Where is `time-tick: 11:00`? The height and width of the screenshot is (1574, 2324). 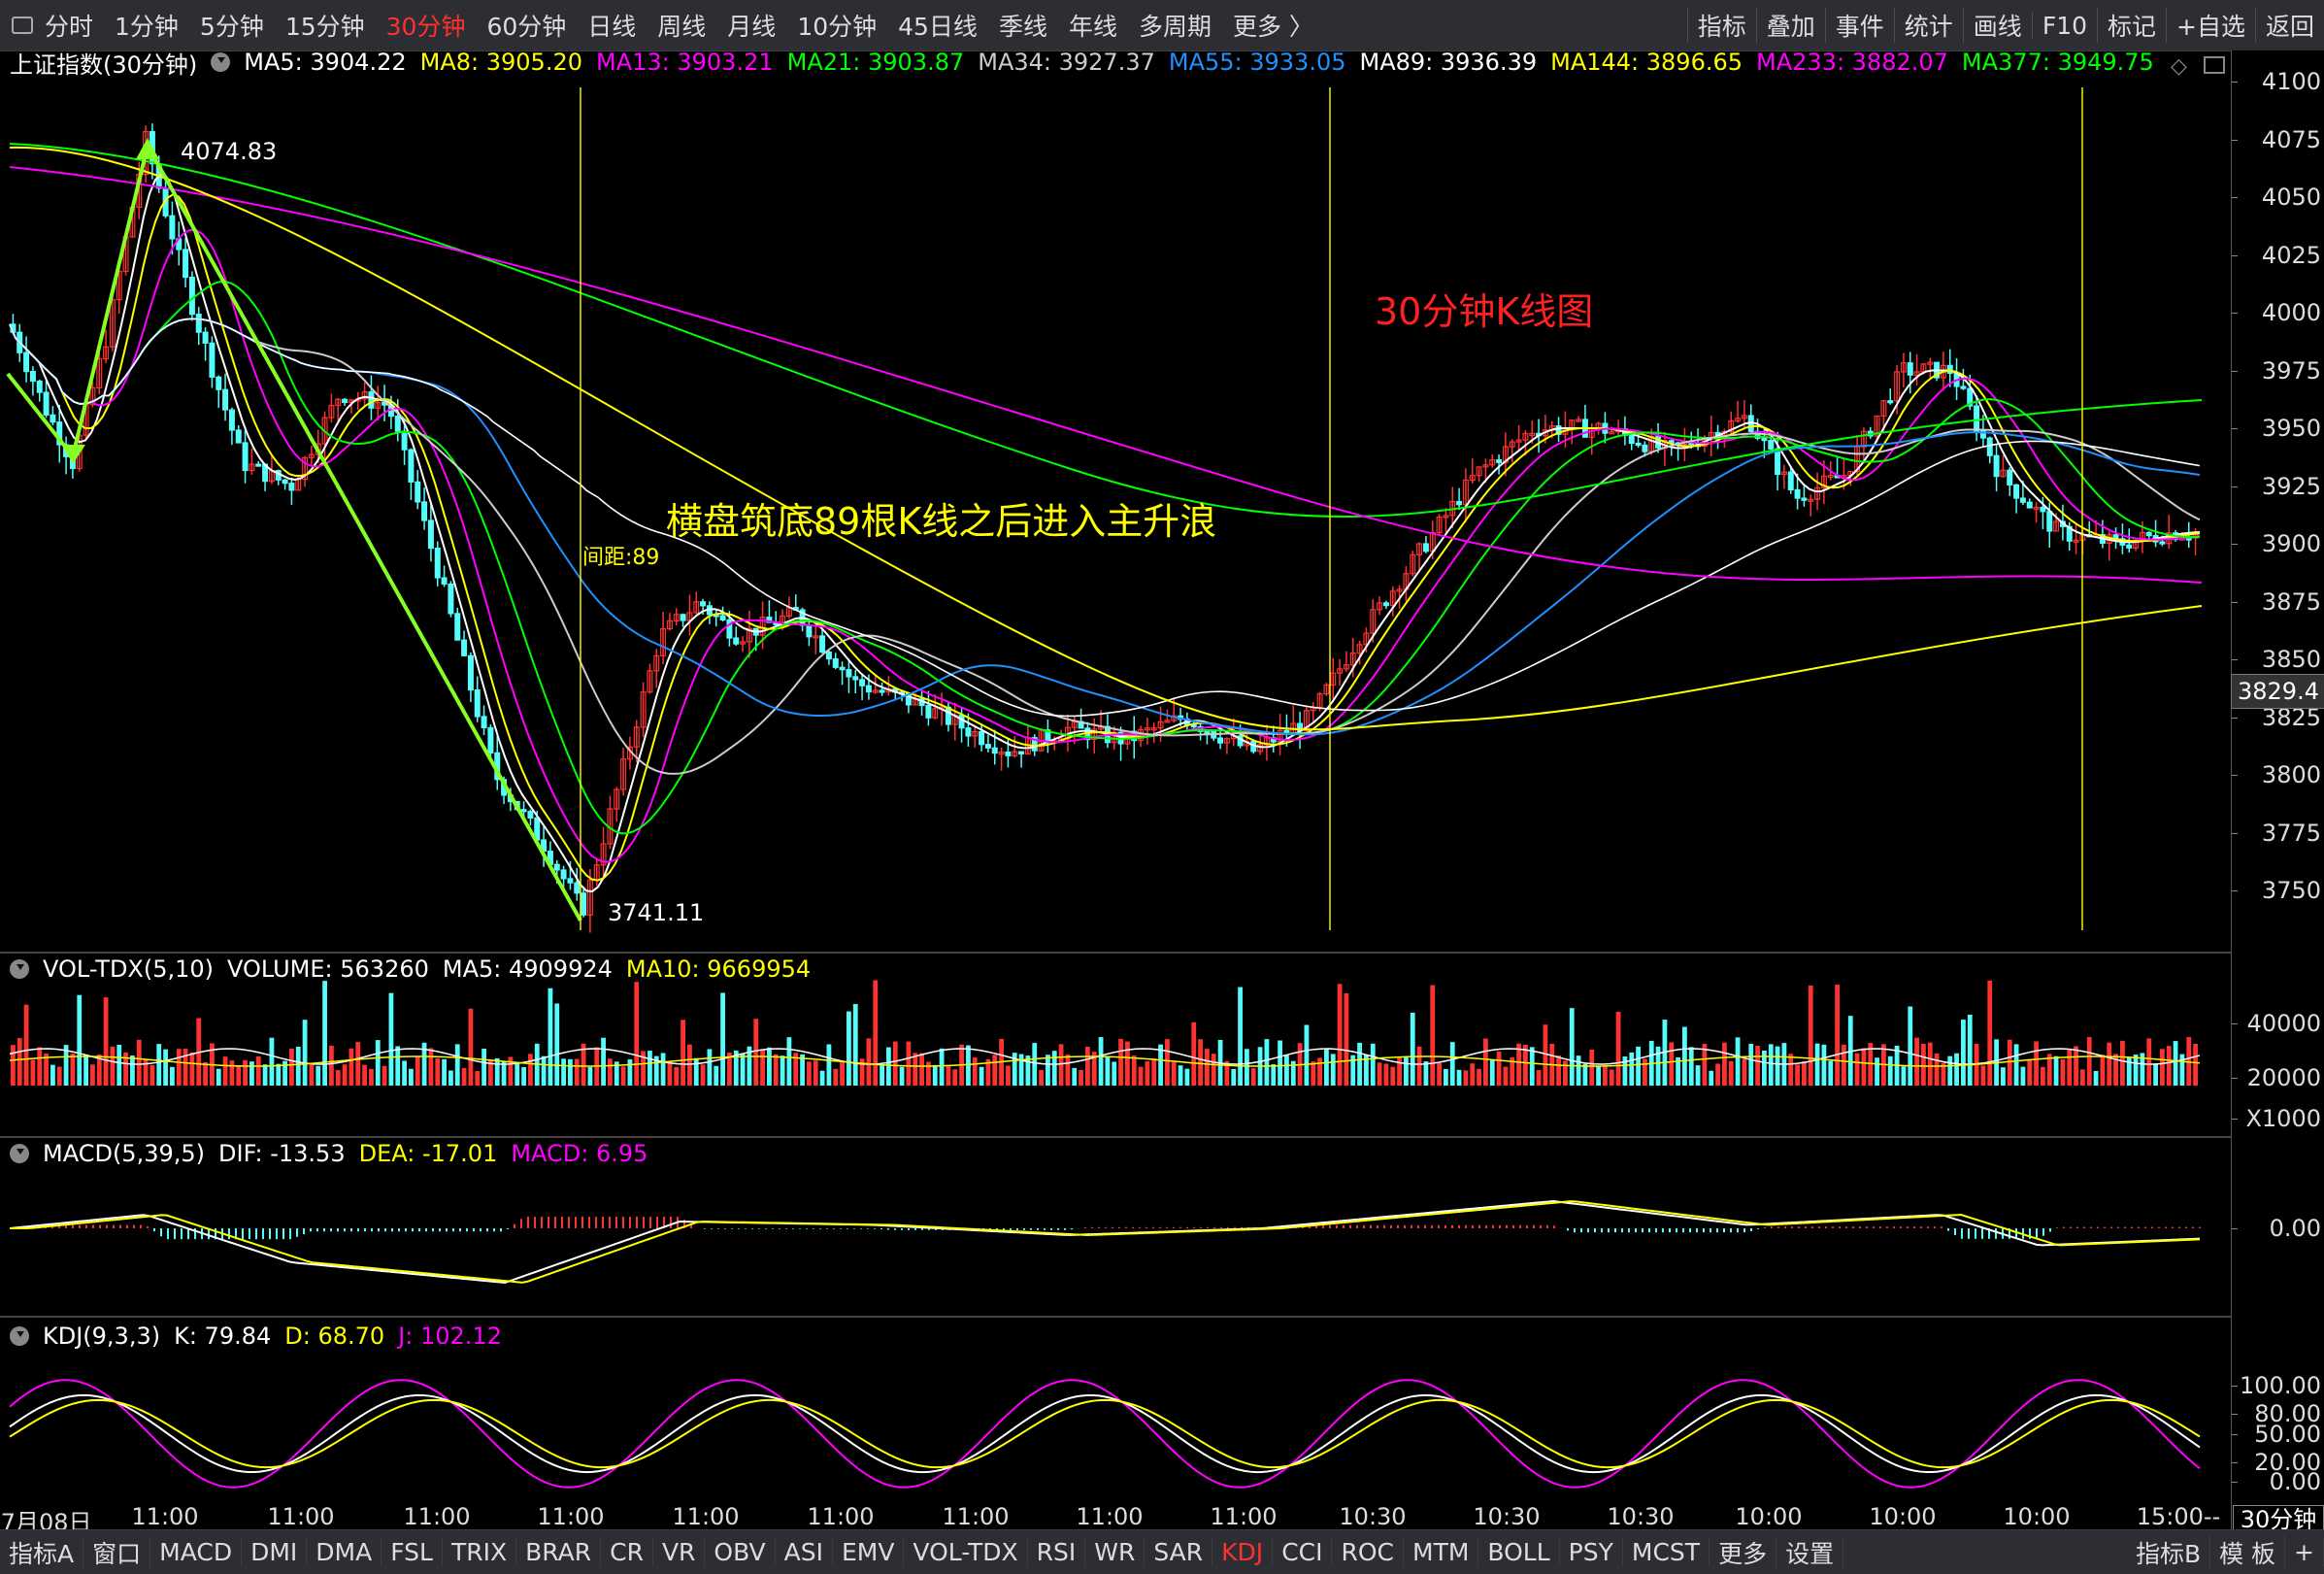 time-tick: 11:00 is located at coordinates (571, 1516).